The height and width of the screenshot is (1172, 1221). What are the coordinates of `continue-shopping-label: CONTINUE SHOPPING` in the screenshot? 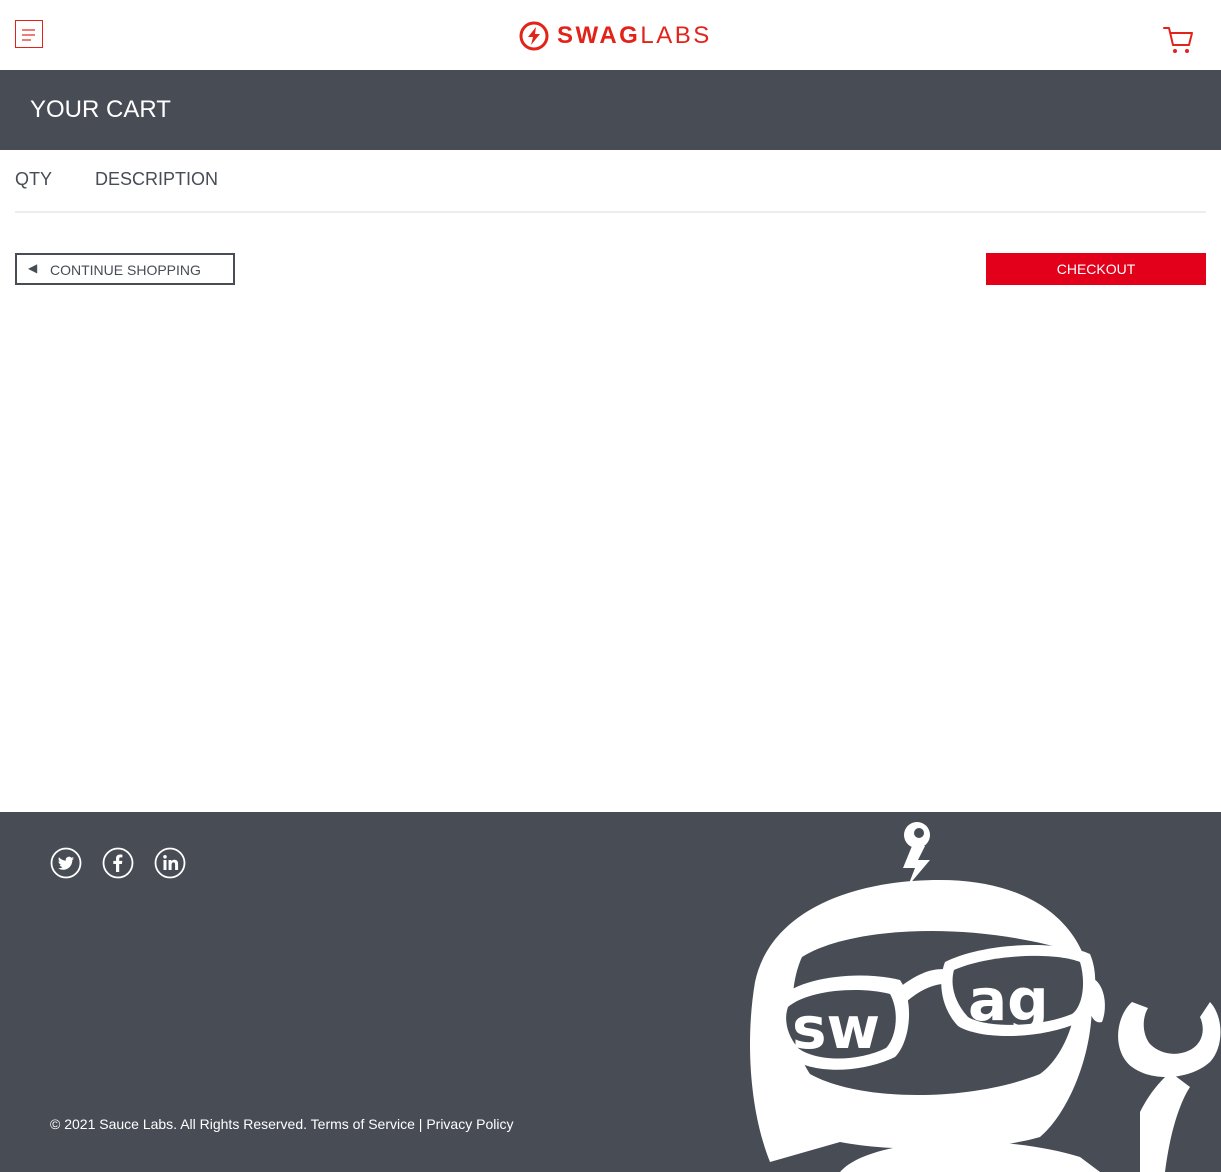 It's located at (125, 270).